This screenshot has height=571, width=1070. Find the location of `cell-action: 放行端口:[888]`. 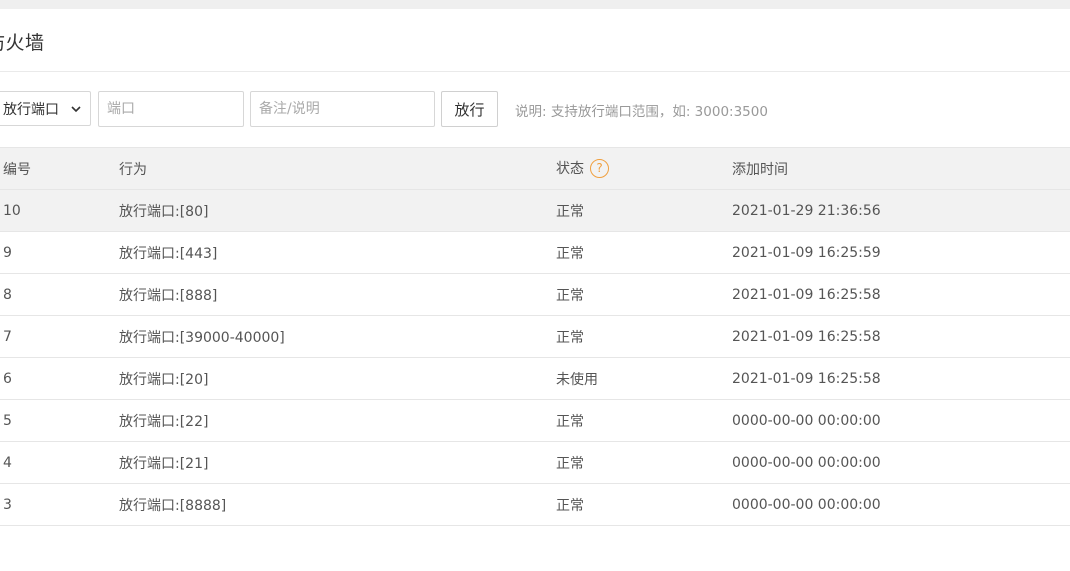

cell-action: 放行端口:[888] is located at coordinates (337, 294).